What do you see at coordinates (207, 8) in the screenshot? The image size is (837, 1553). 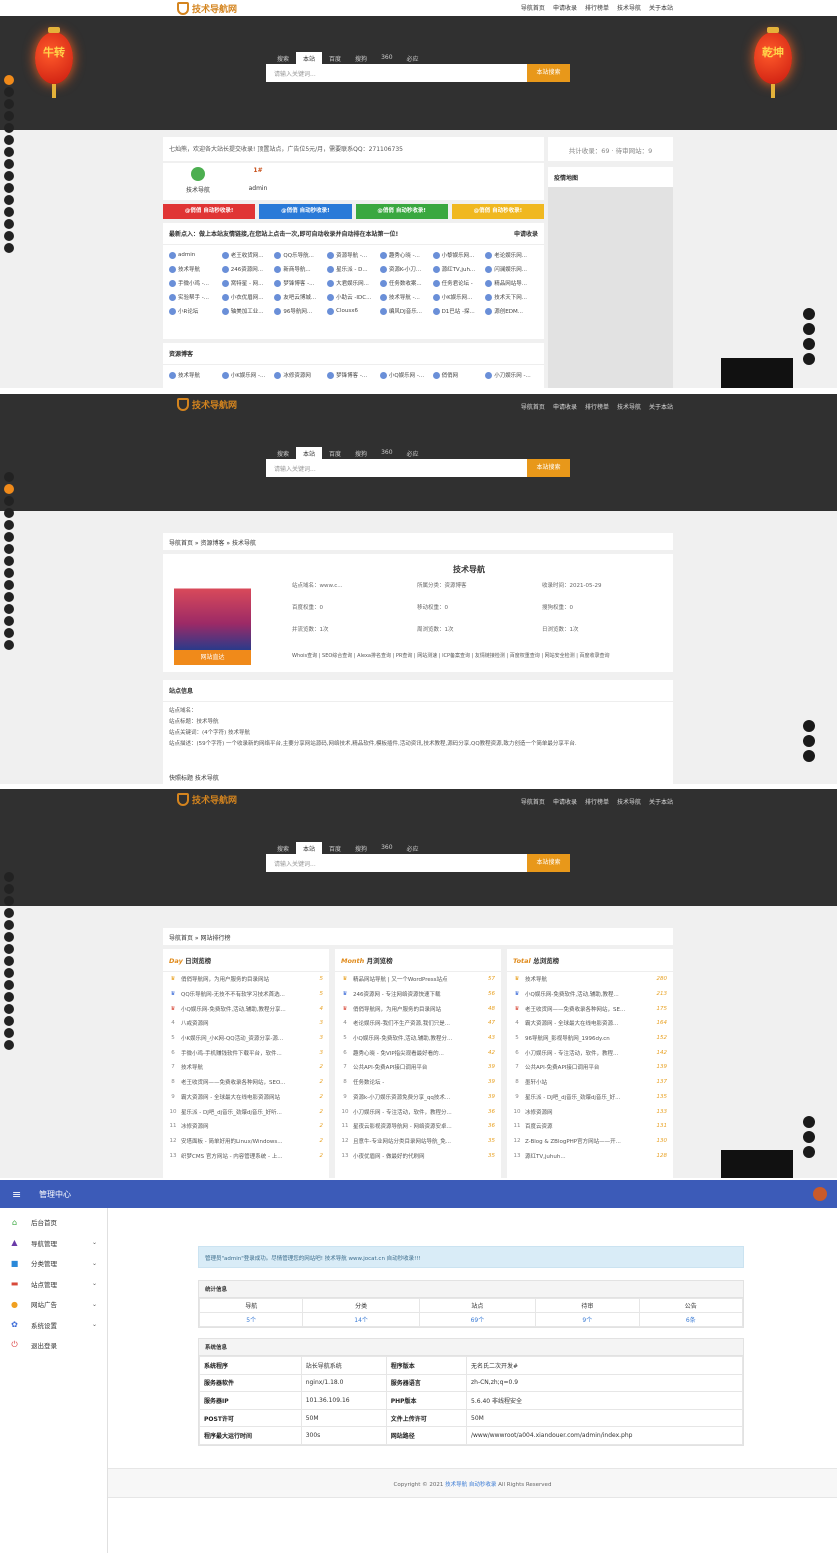 I see `site-logo: 技术导航网` at bounding box center [207, 8].